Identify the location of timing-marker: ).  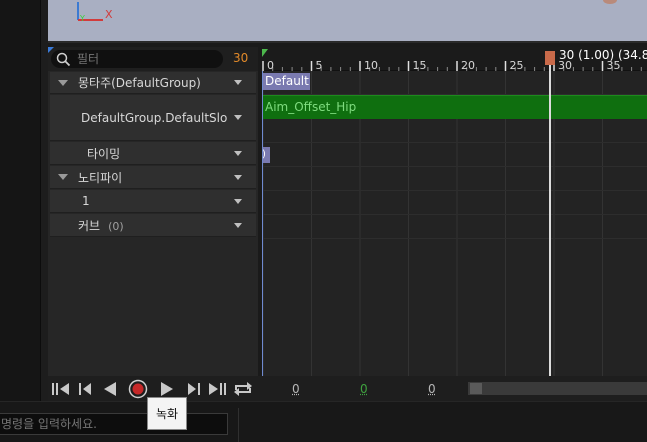
(266, 155).